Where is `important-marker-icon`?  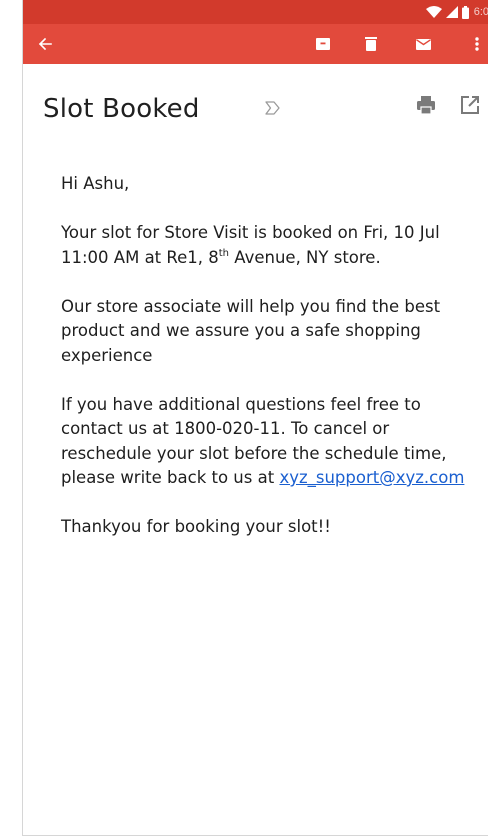 important-marker-icon is located at coordinates (273, 108).